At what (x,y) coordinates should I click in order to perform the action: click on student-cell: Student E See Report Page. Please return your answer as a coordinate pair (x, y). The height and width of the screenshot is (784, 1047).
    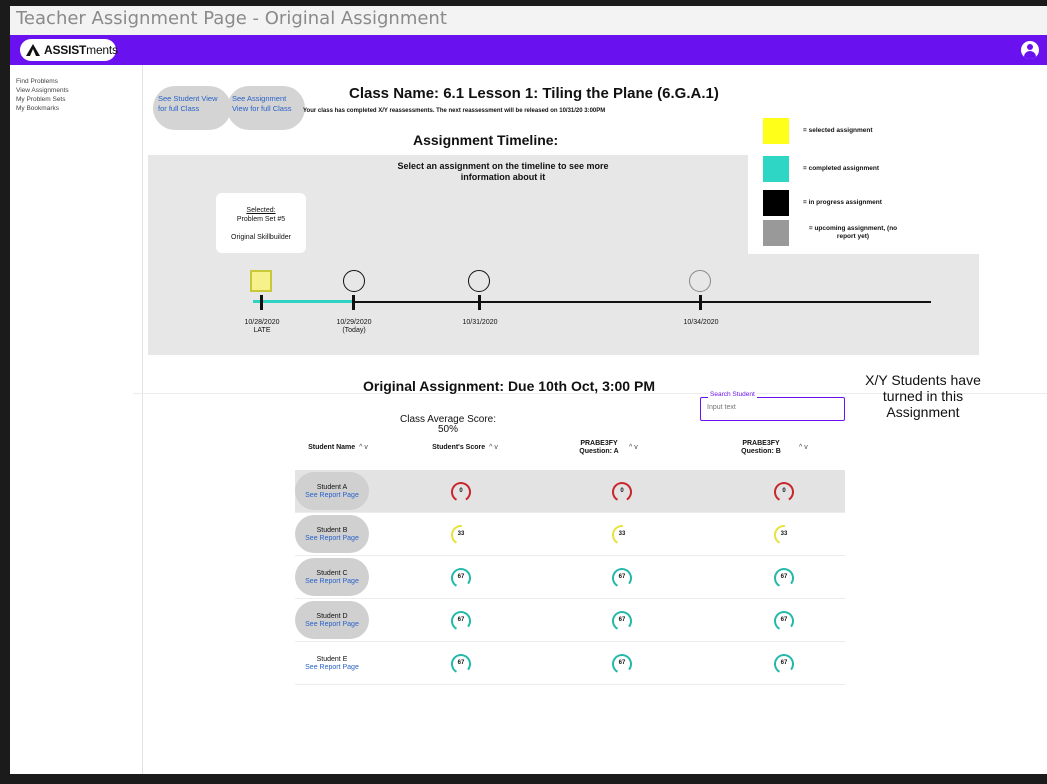
    Looking at the image, I should click on (332, 663).